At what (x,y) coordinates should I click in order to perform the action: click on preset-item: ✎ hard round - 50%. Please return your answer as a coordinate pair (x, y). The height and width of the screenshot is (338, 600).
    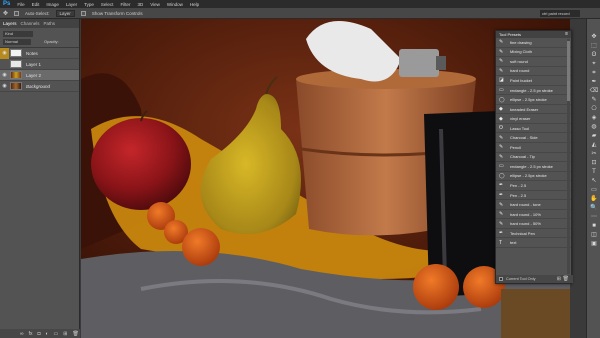
    Looking at the image, I should click on (533, 224).